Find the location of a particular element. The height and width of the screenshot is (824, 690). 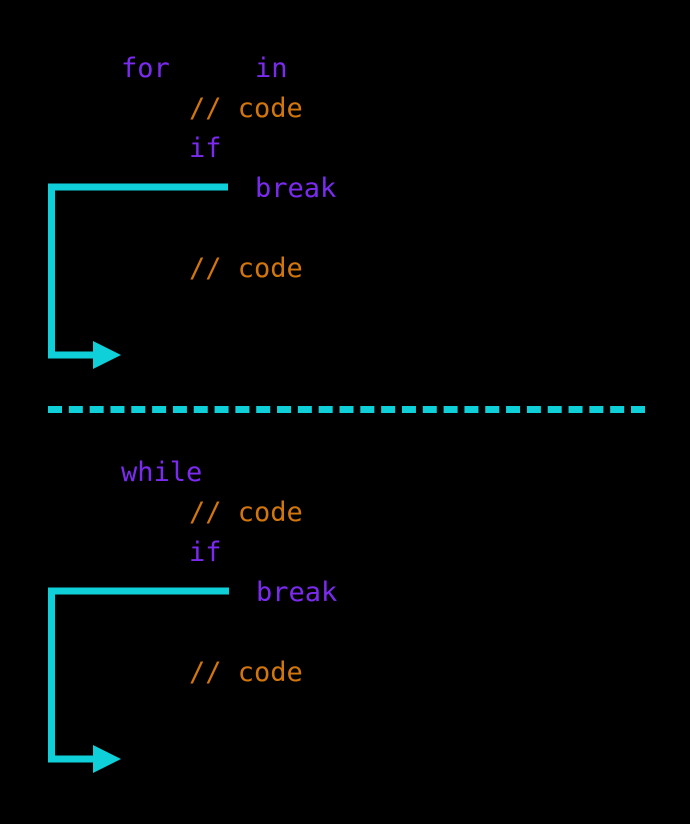

for-keyword: for is located at coordinates (145, 68).